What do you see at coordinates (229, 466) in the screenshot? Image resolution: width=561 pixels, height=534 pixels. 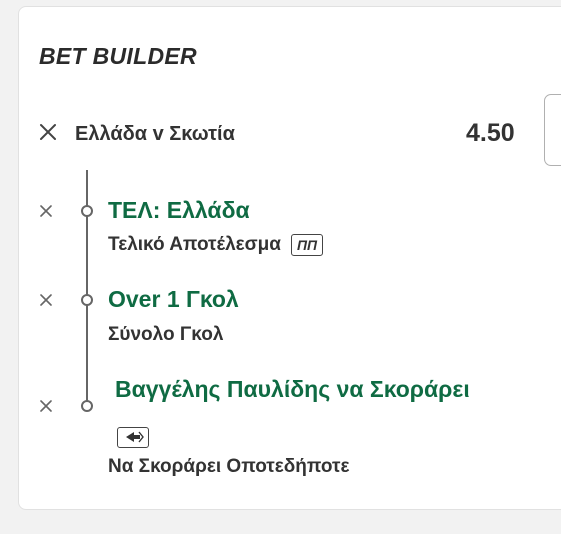 I see `selection-market: Να Σκοράρει Οποτεδήποτε` at bounding box center [229, 466].